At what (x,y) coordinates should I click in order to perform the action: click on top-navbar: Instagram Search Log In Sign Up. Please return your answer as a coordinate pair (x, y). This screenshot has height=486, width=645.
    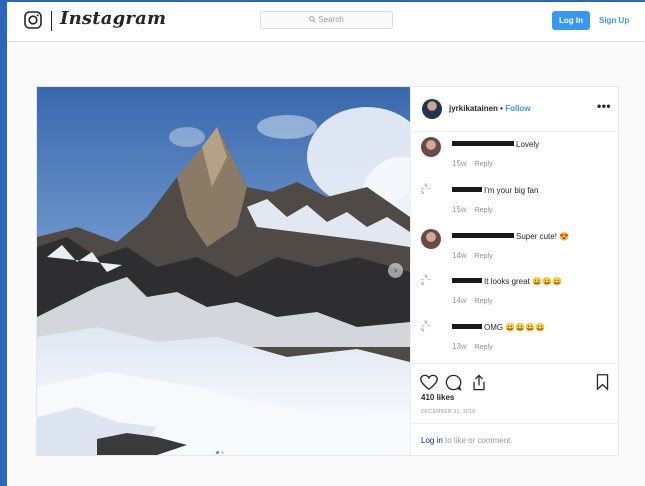
    Looking at the image, I should click on (326, 22).